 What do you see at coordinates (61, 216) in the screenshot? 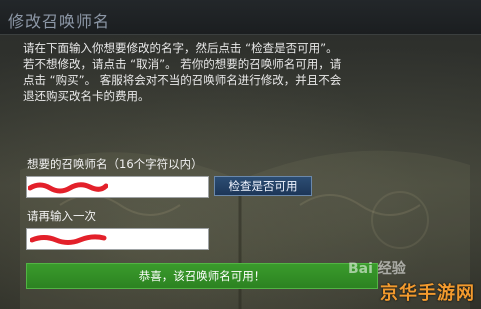
I see `confirm-name-label: 请再输入一次` at bounding box center [61, 216].